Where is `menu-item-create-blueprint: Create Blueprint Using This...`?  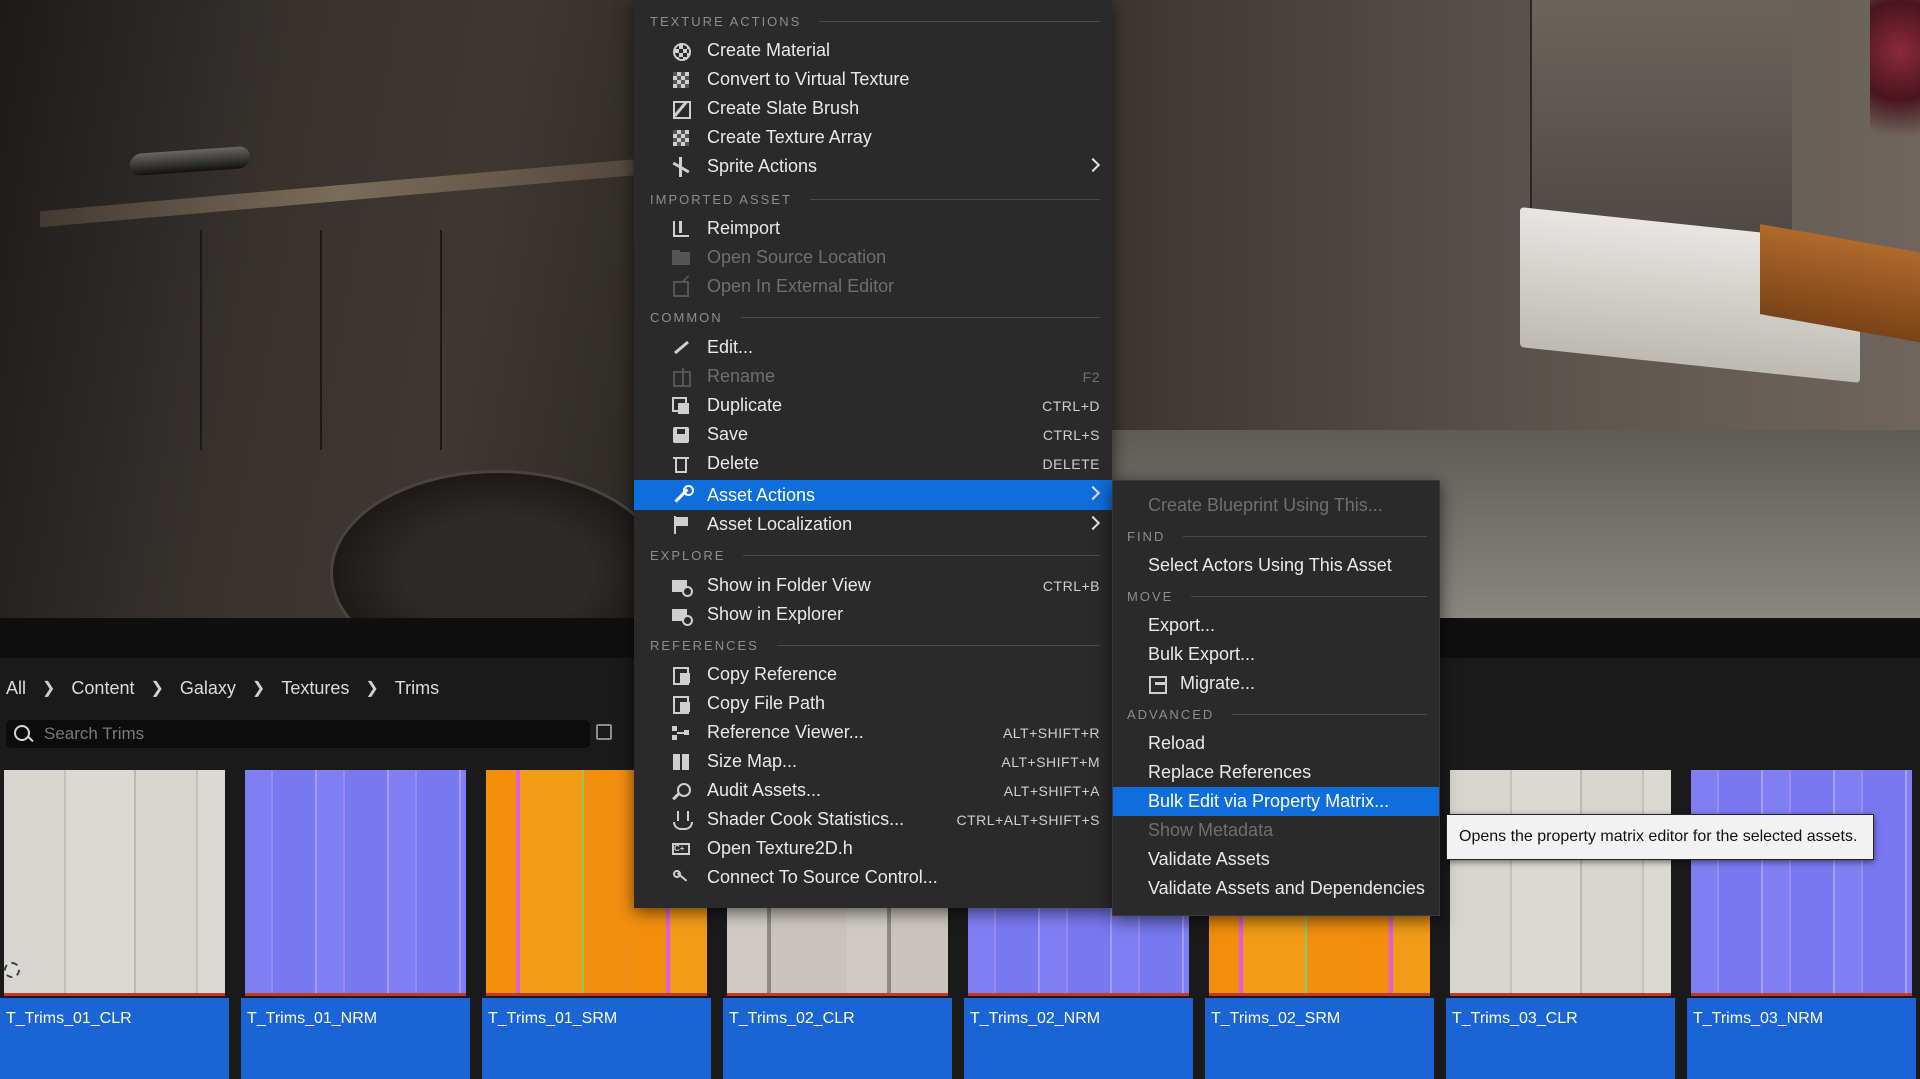 menu-item-create-blueprint: Create Blueprint Using This... is located at coordinates (1276, 505).